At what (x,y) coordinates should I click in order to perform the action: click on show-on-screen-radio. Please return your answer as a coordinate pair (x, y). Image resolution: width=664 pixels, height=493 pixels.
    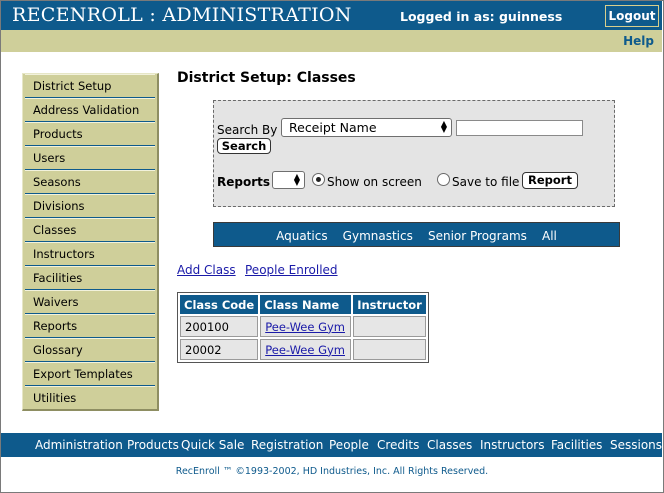
    Looking at the image, I should click on (318, 179).